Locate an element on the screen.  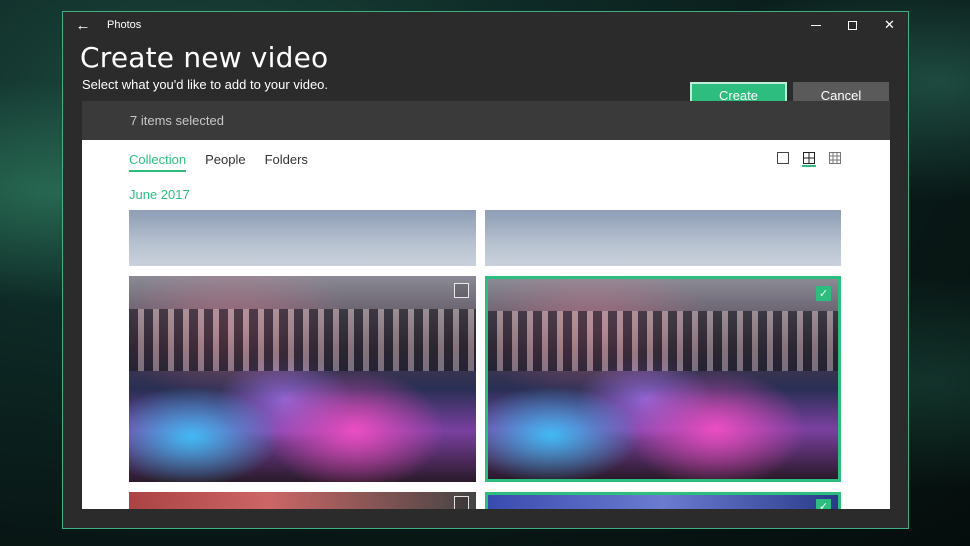
close-button: ✕ is located at coordinates (889, 25).